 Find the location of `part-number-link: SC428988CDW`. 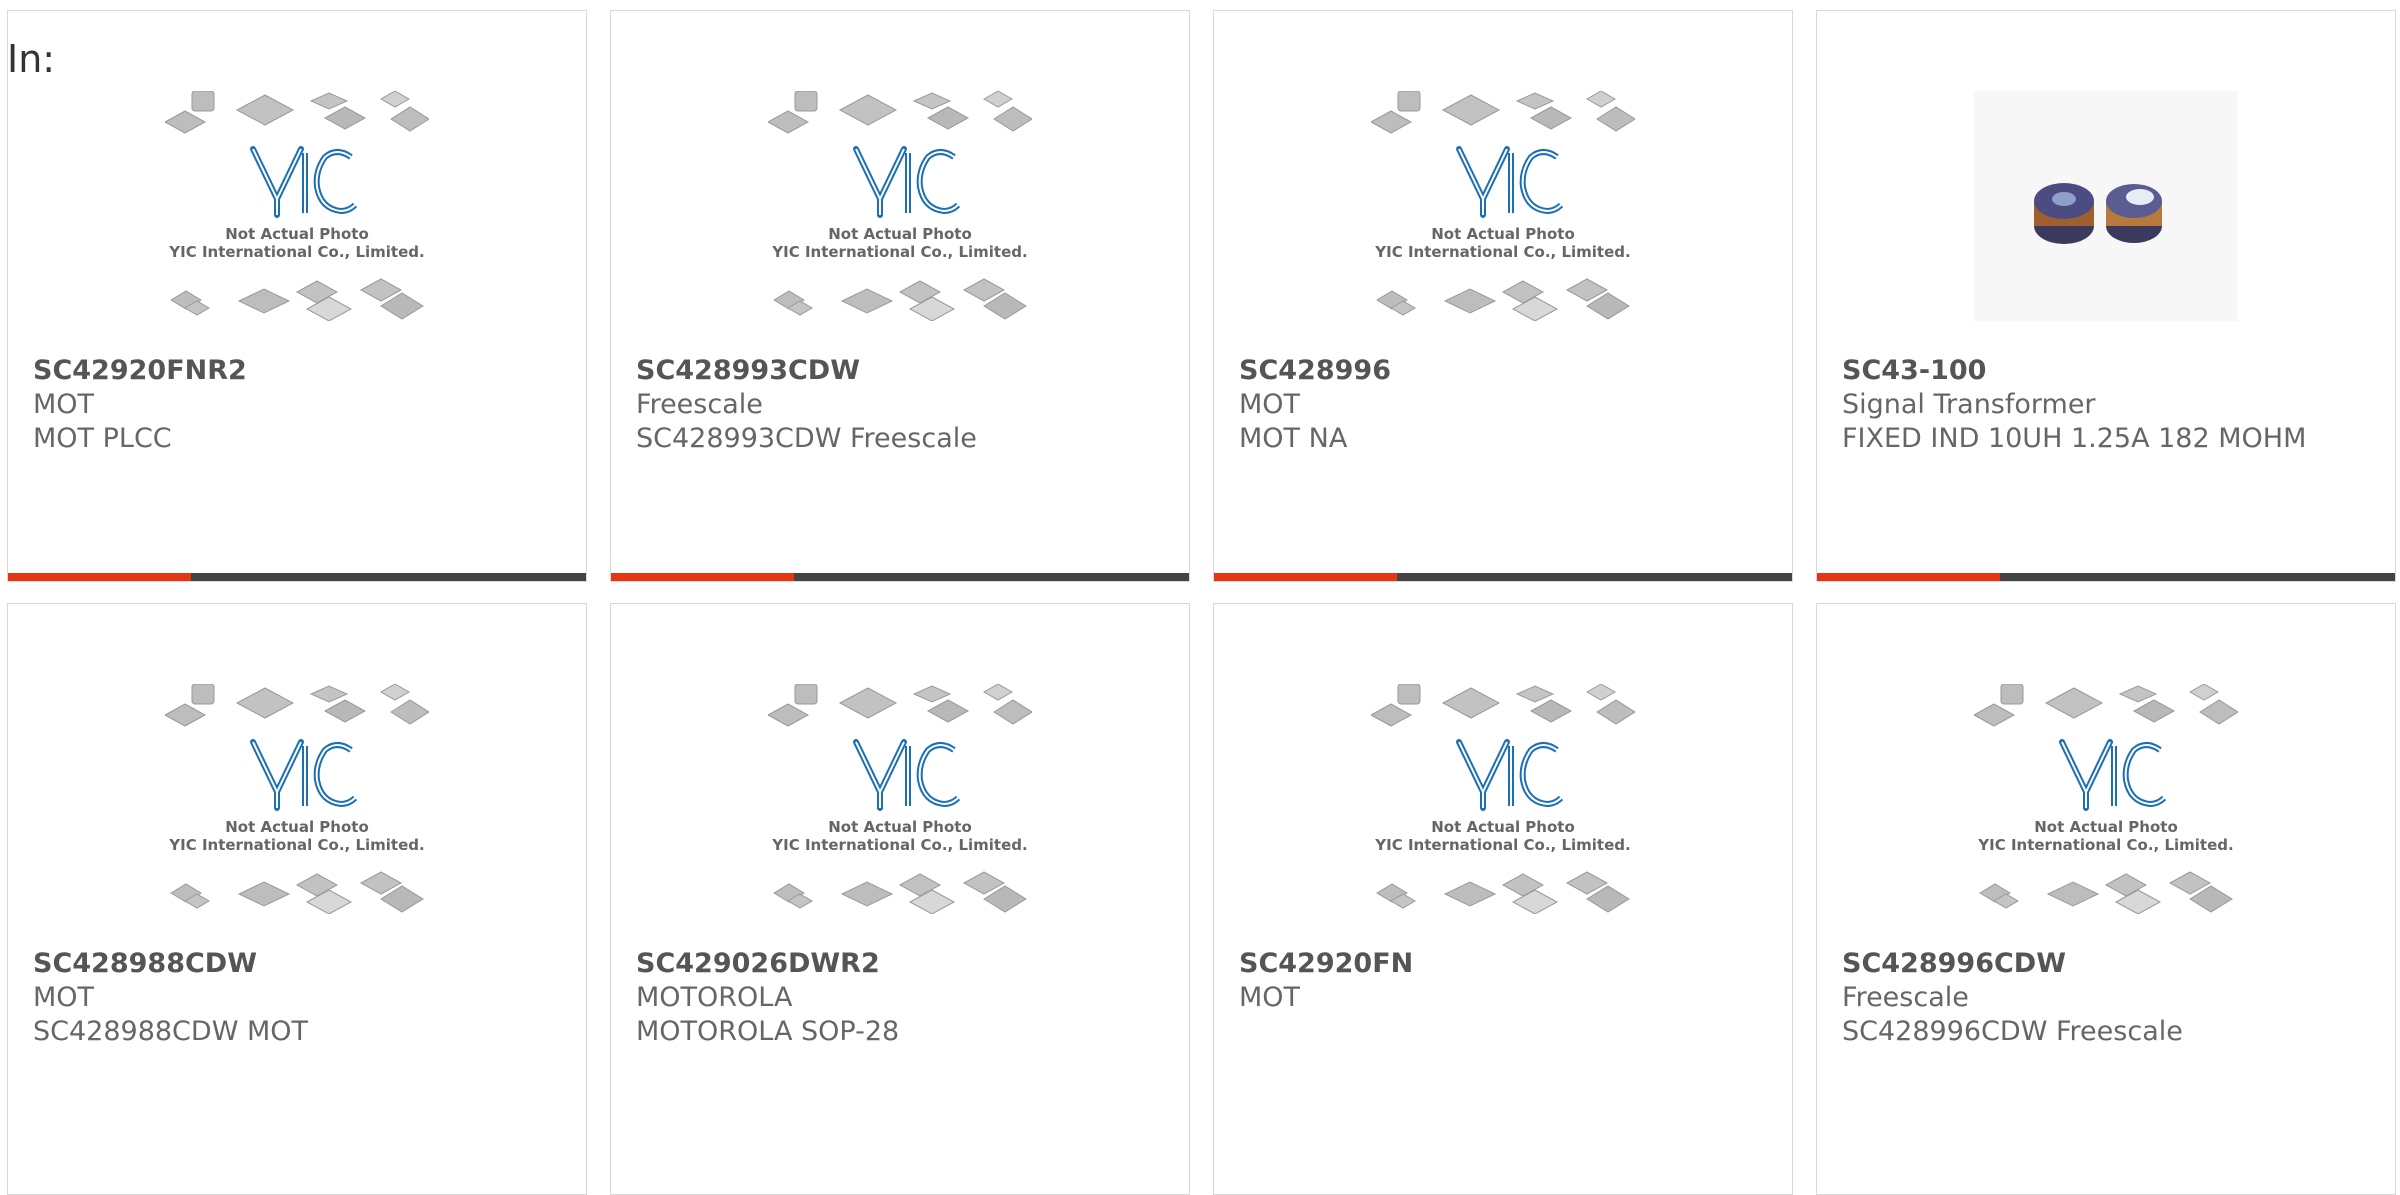

part-number-link: SC428988CDW is located at coordinates (297, 964).